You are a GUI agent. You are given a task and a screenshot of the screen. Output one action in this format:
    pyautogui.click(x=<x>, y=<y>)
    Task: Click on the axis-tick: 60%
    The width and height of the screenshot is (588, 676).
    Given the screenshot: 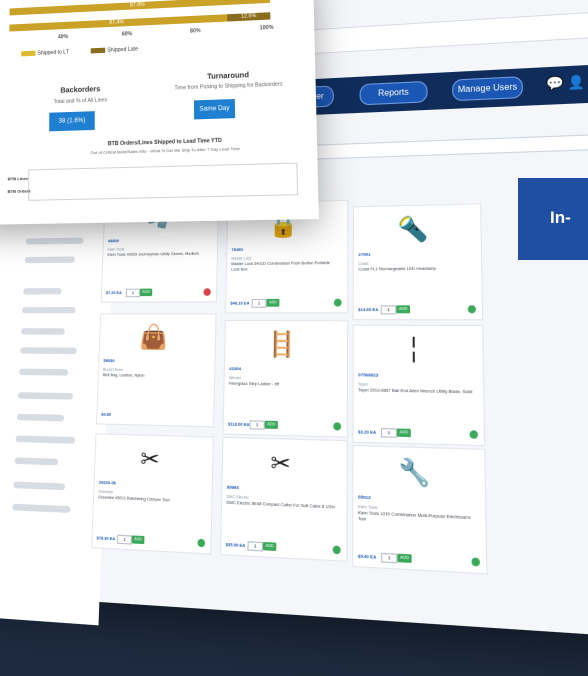 What is the action you would take?
    pyautogui.click(x=127, y=34)
    